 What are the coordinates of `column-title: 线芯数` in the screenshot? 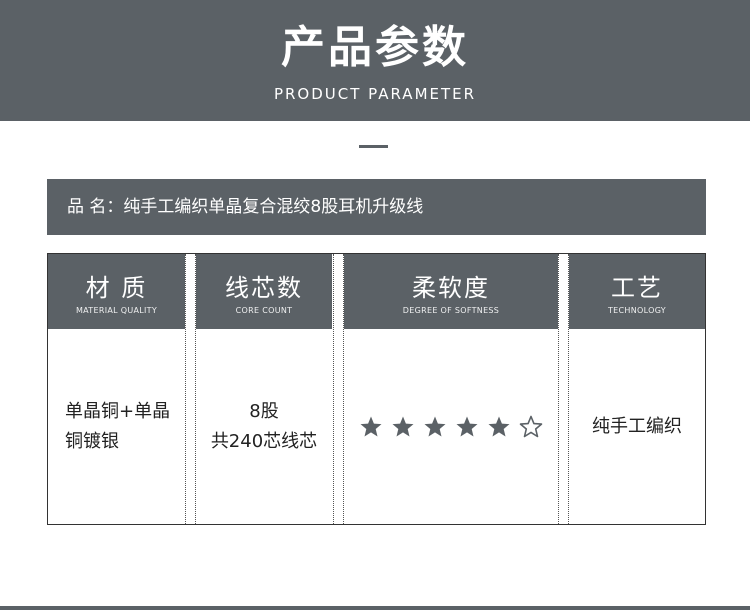 It's located at (264, 288).